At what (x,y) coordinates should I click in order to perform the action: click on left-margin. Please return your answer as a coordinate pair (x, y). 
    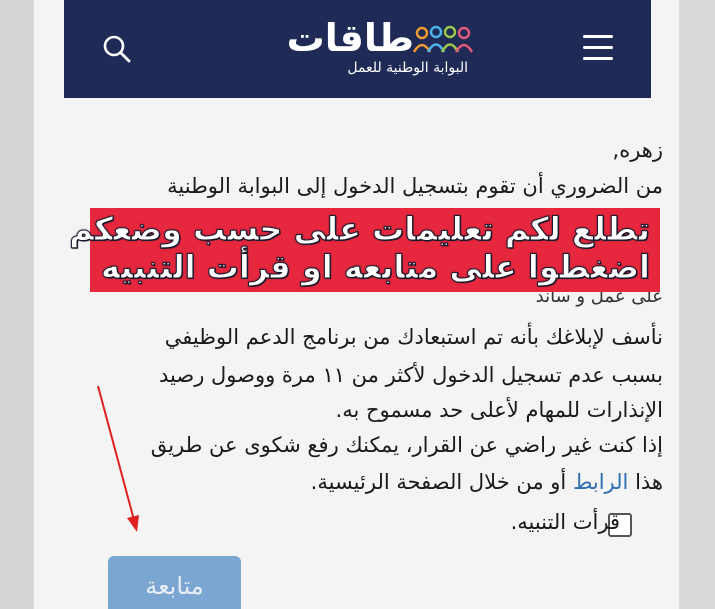
    Looking at the image, I should click on (17, 304).